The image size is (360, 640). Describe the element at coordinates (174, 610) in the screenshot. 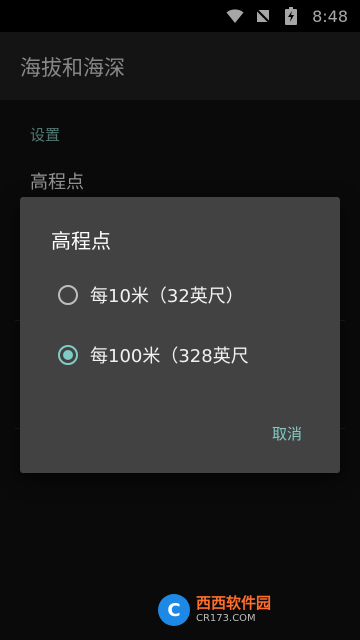

I see `logo-icon: C` at that location.